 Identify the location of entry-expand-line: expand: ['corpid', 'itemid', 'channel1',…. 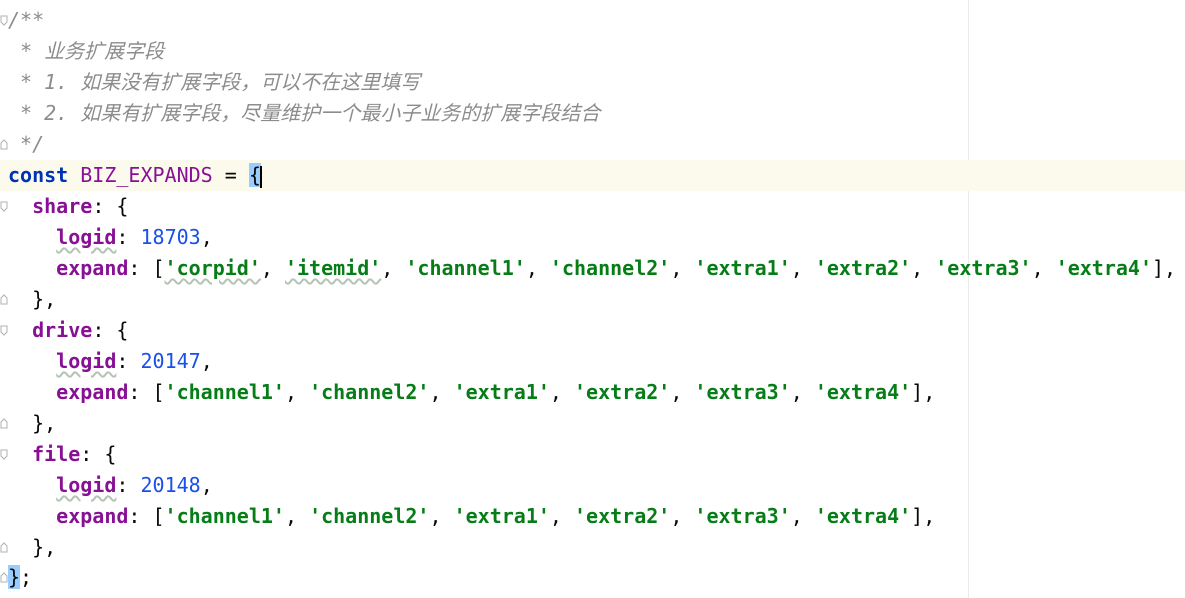
(592, 268).